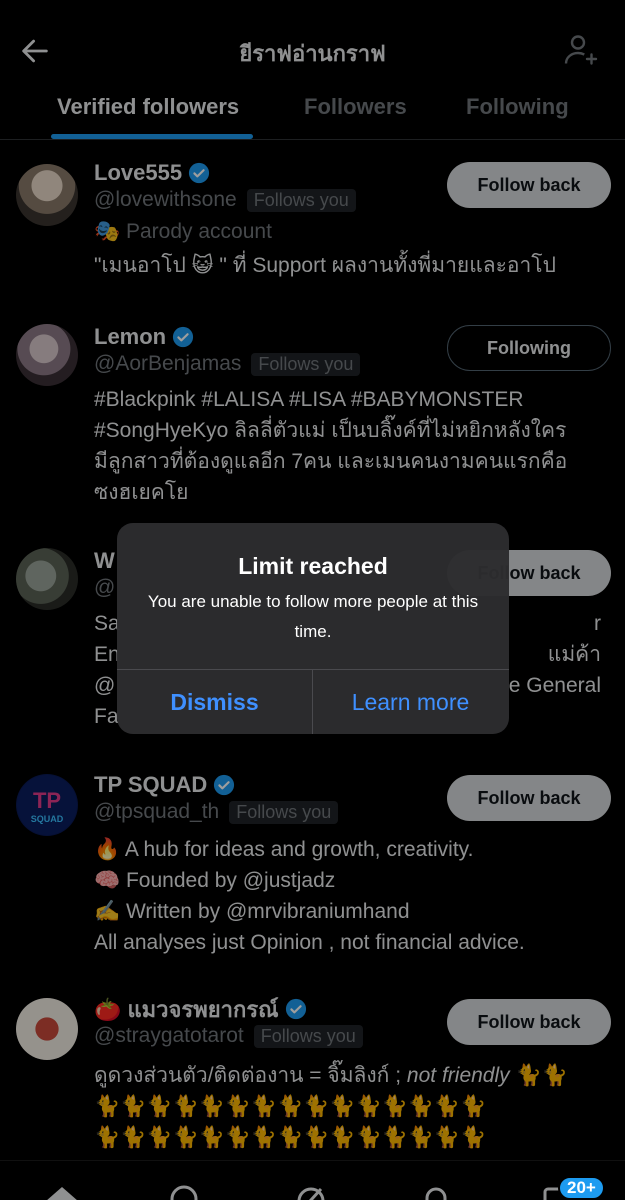 The height and width of the screenshot is (1200, 625). I want to click on learn-more-button: Learn more, so click(410, 702).